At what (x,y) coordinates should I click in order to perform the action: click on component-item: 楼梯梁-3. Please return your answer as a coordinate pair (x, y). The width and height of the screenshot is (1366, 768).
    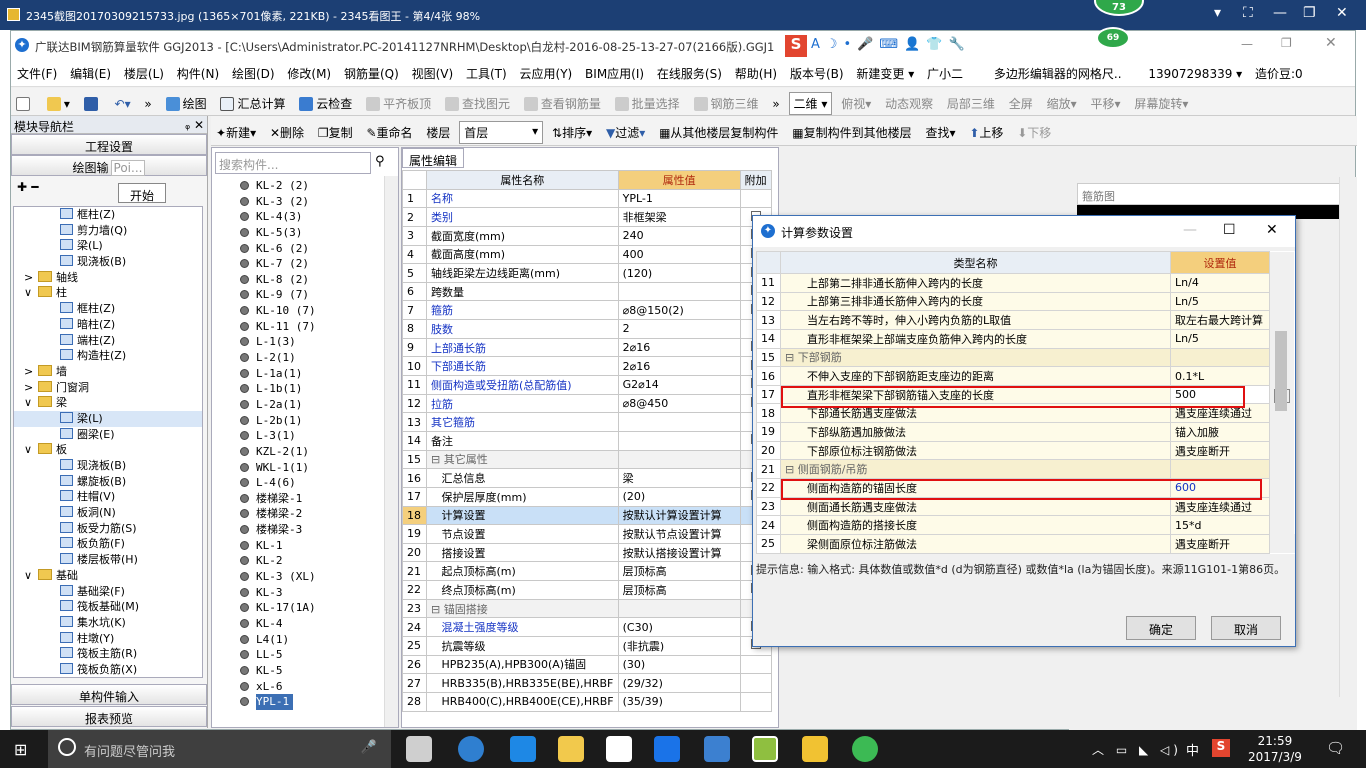
    Looking at the image, I should click on (310, 530).